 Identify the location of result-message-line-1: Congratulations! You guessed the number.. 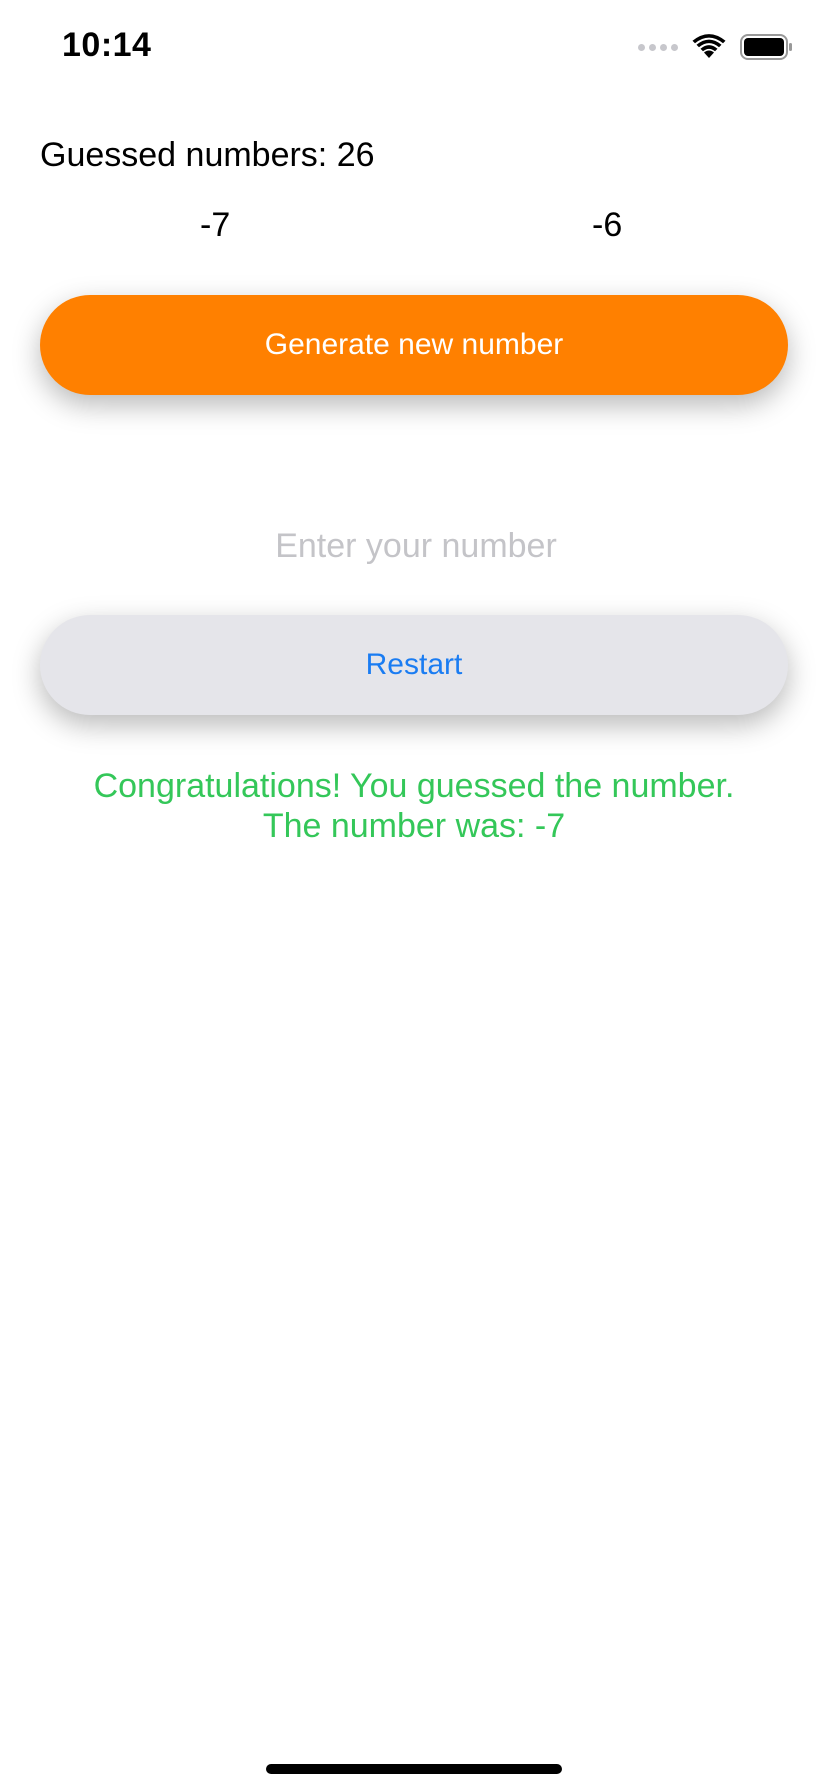
(414, 786).